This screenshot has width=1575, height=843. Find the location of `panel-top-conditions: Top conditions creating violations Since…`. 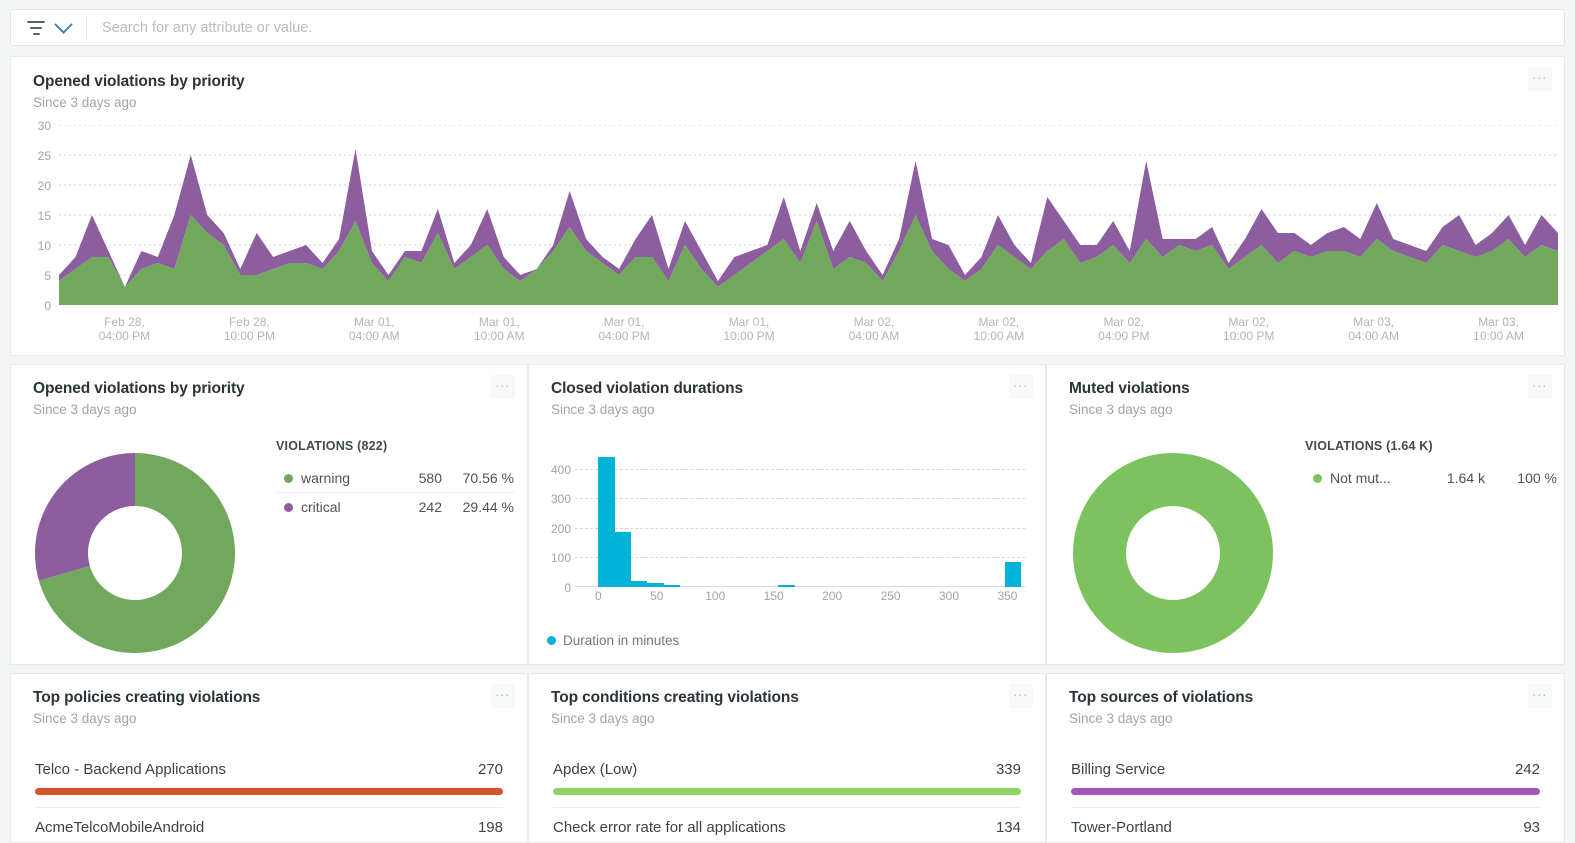

panel-top-conditions: Top conditions creating violations Since… is located at coordinates (787, 758).